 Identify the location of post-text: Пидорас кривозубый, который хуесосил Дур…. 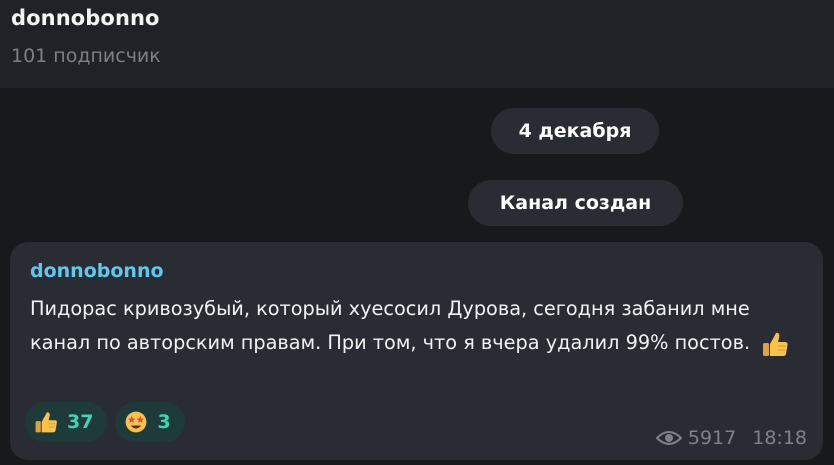
(390, 325).